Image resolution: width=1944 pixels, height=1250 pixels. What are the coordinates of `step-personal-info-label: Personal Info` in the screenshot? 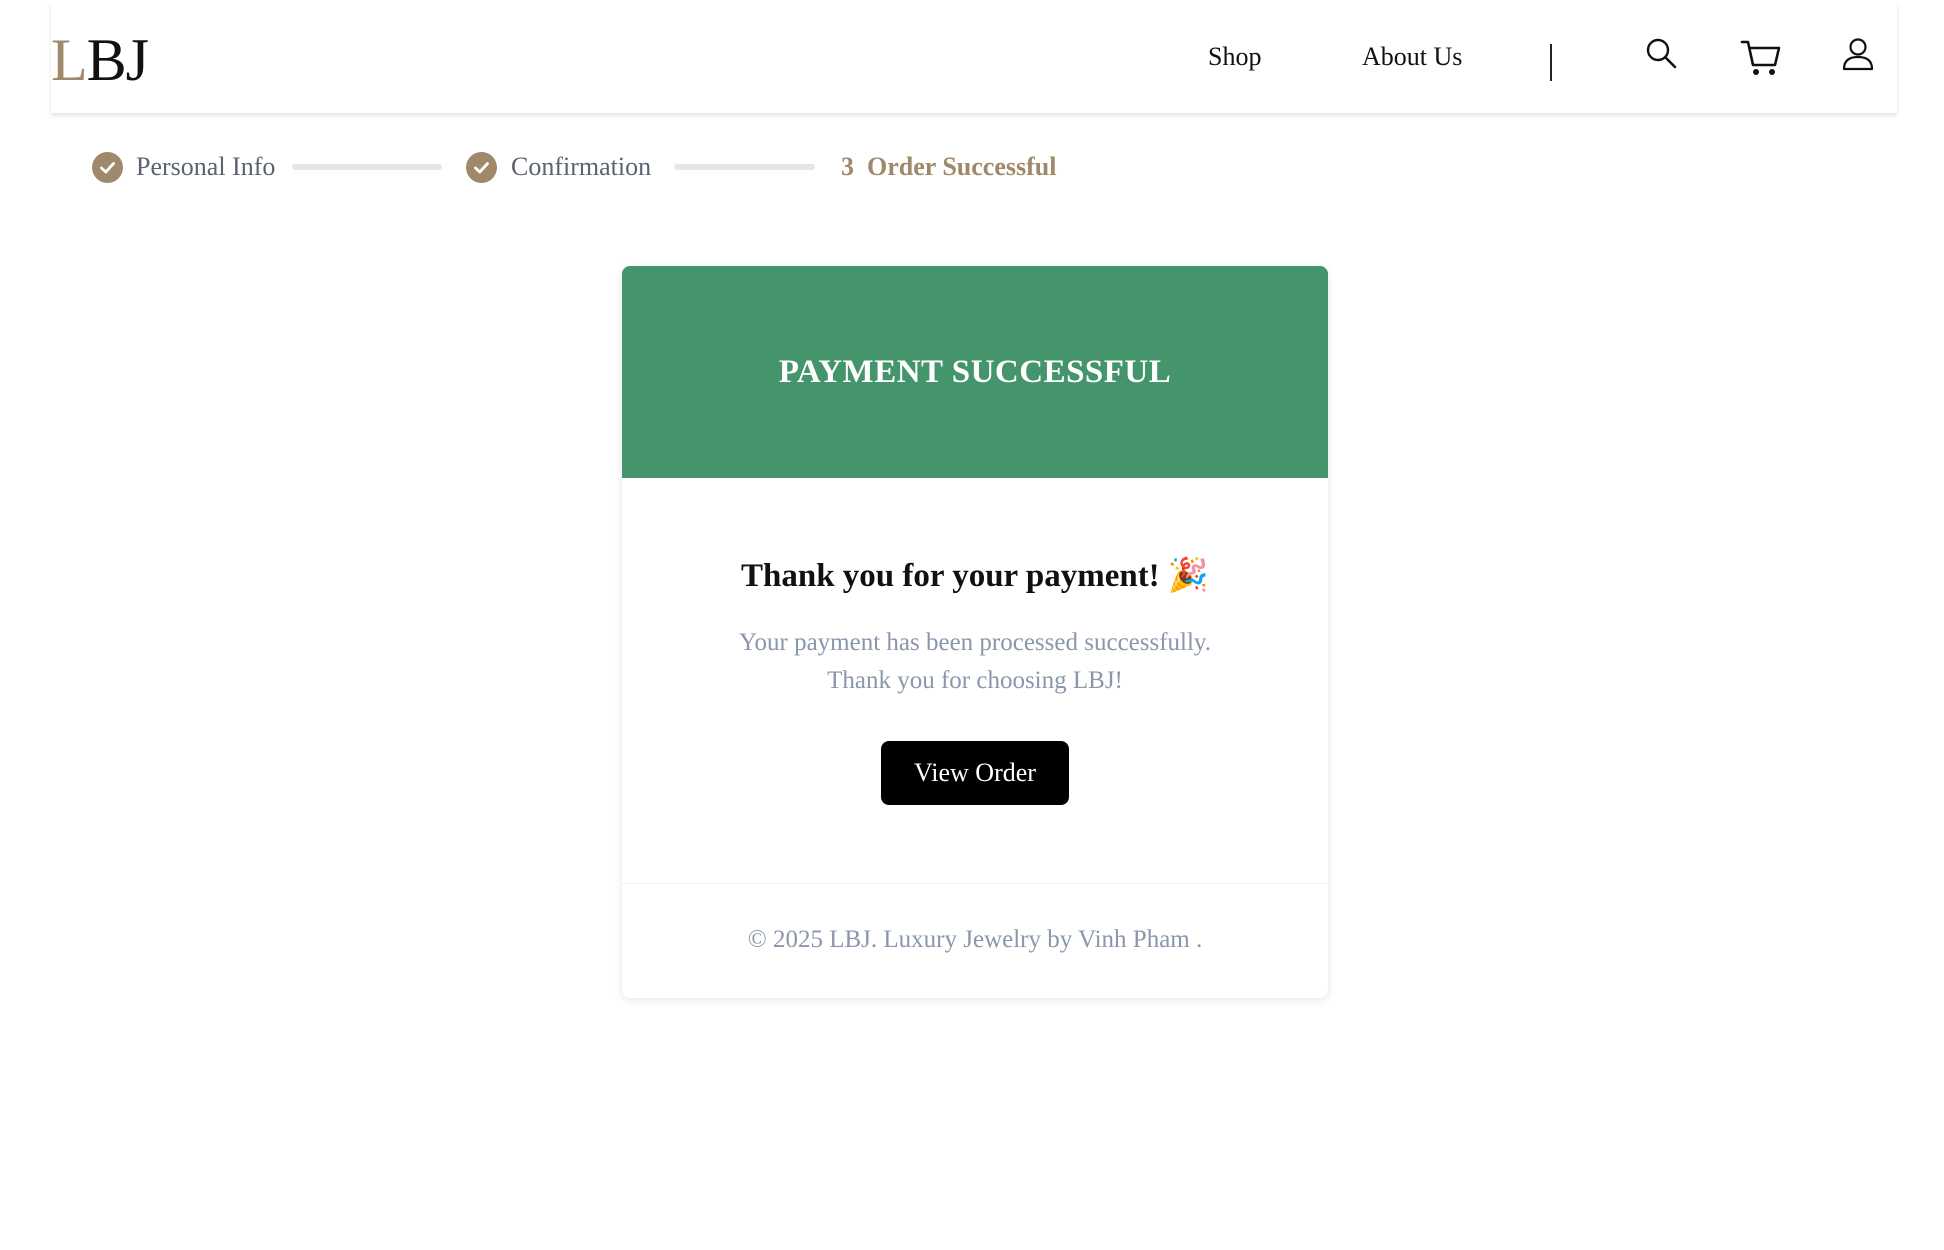 It's located at (206, 166).